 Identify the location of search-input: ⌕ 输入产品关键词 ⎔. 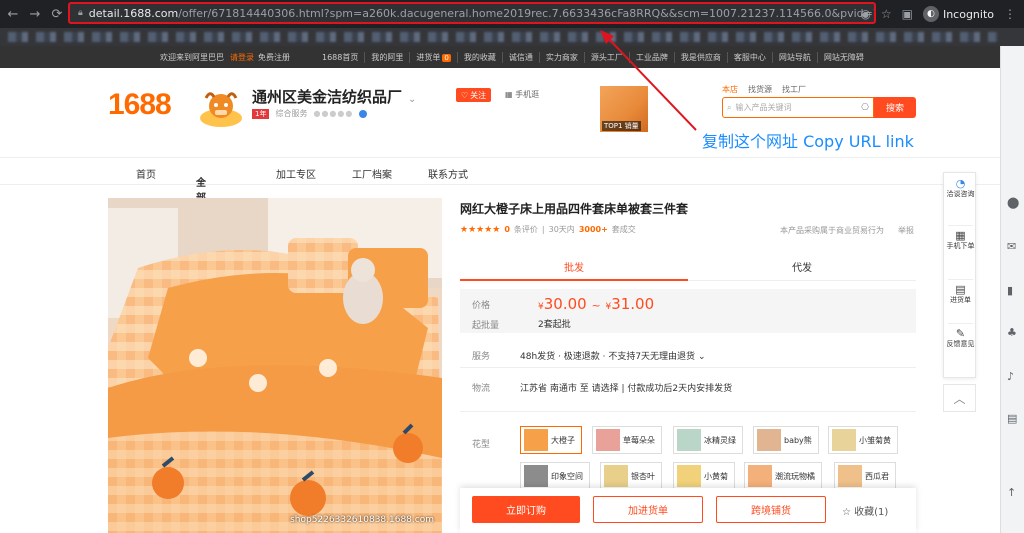
(798, 107).